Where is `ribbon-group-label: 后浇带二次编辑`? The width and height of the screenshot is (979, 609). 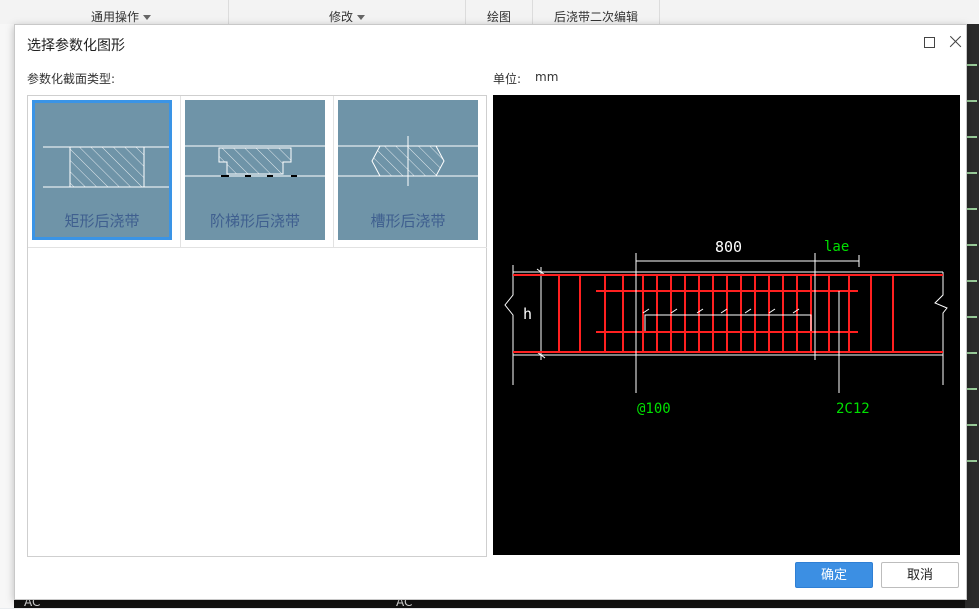
ribbon-group-label: 后浇带二次编辑 is located at coordinates (595, 17).